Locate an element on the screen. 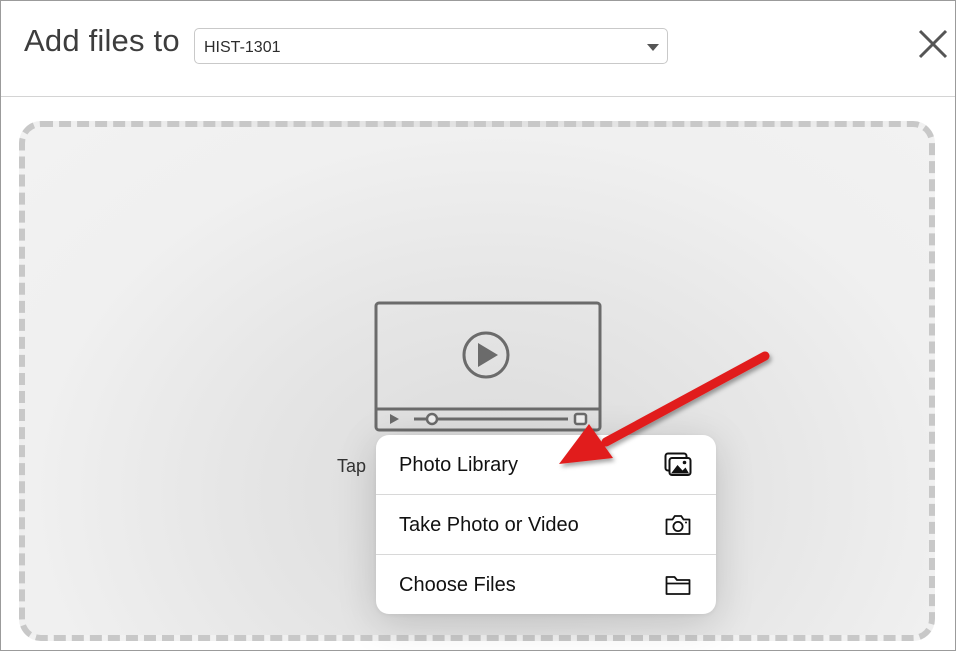 This screenshot has height=651, width=956. menu-item-label: Choose Files is located at coordinates (457, 585).